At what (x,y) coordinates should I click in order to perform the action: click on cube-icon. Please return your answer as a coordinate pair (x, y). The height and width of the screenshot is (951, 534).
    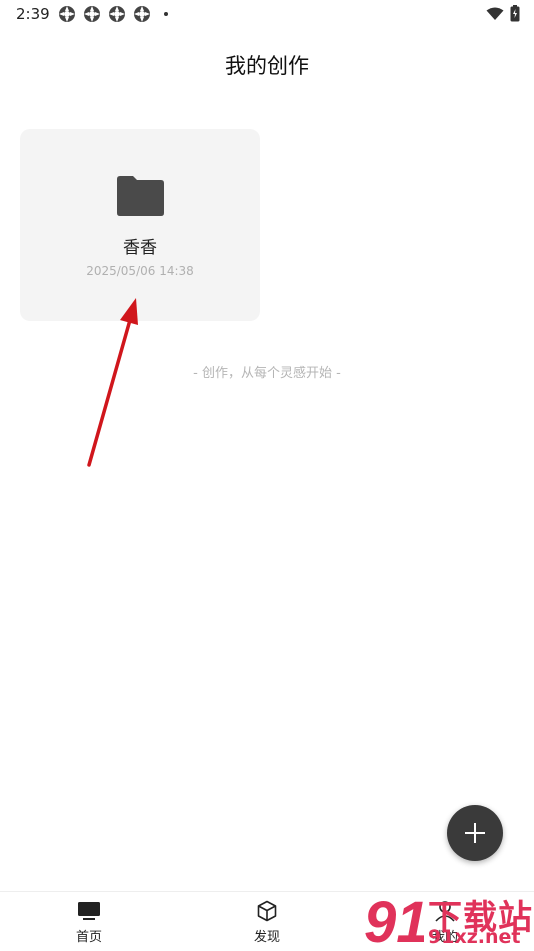
    Looking at the image, I should click on (267, 911).